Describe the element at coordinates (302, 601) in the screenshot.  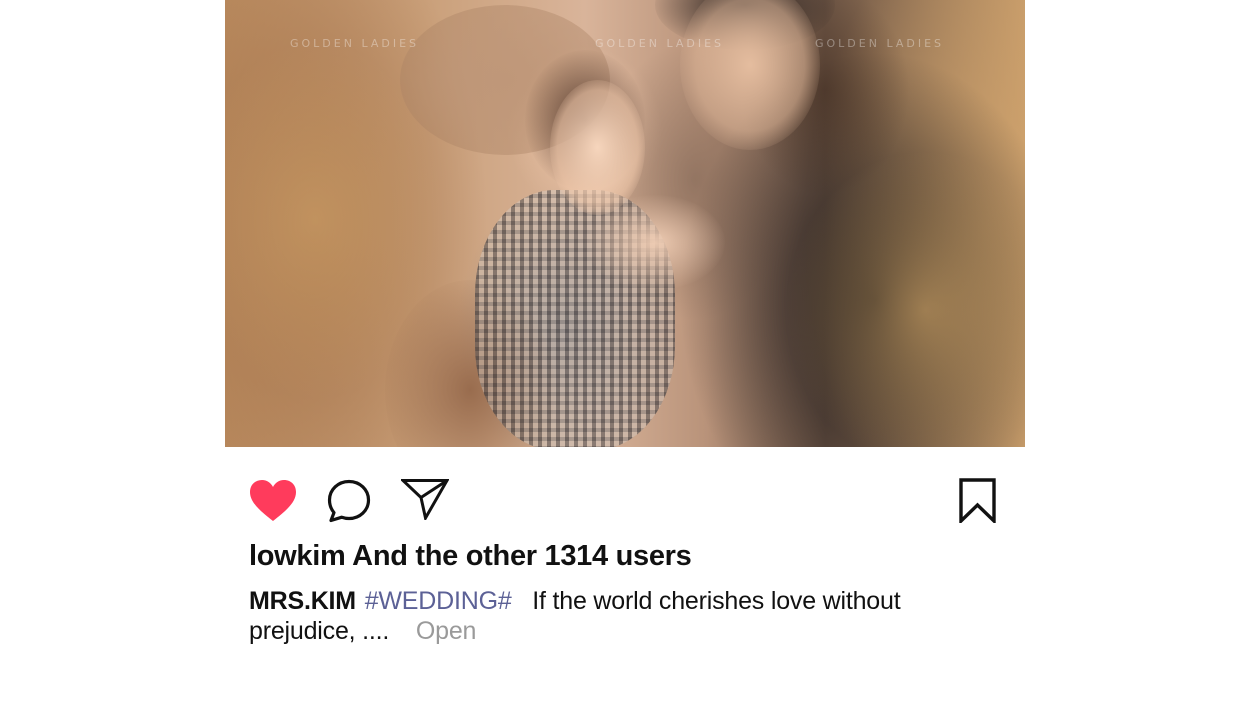
I see `caption-author: MRS.KIM` at that location.